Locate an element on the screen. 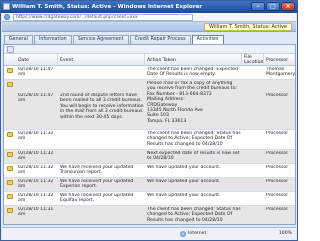 This screenshot has width=320, height=241. minimize-button: – is located at coordinates (258, 6).